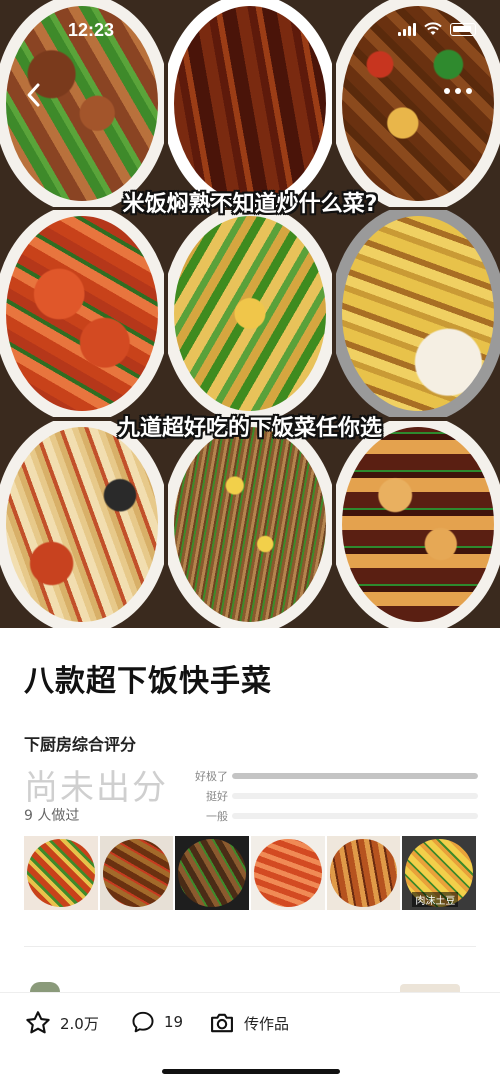  Describe the element at coordinates (82, 524) in the screenshot. I see `dish-photo-mushroom-sausage` at that location.